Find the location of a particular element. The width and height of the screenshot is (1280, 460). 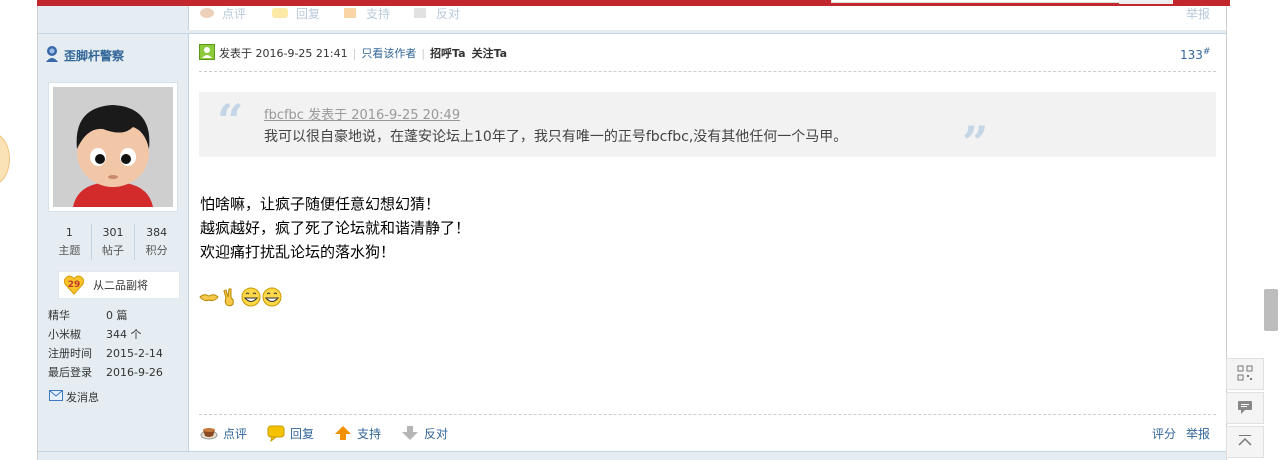

info-value: 2016-9-26 is located at coordinates (134, 372).